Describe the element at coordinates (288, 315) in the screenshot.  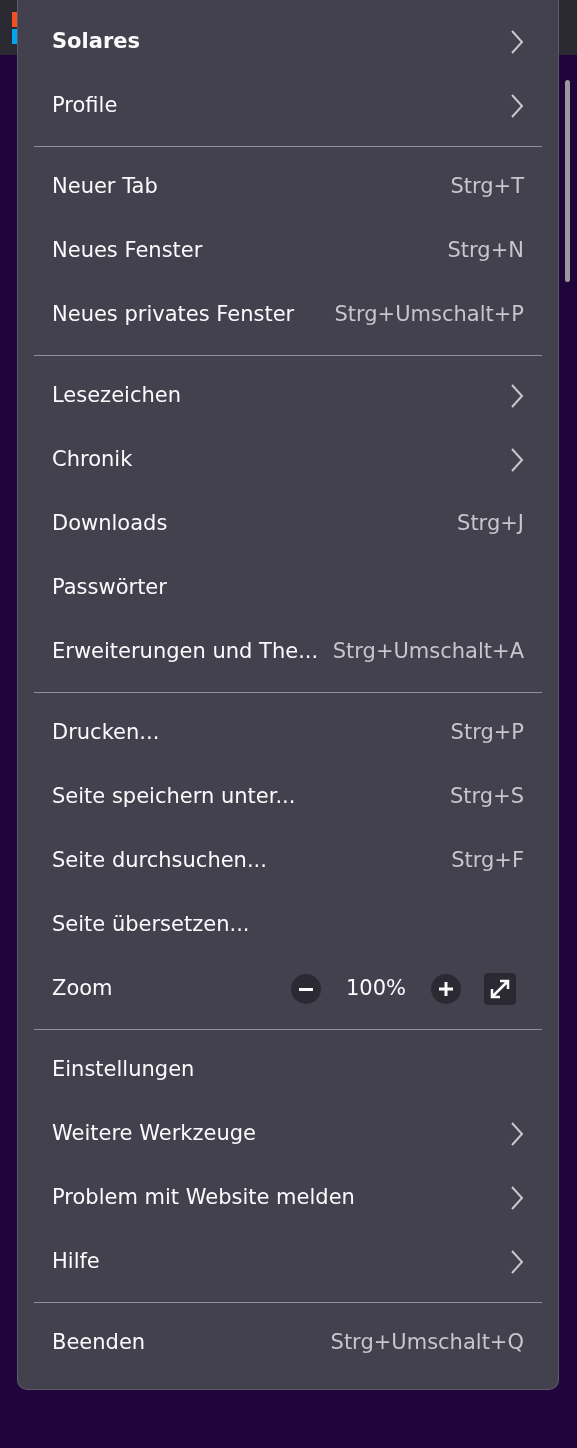
I see `menu-item: Neues privates Fenster Strg+Umschalt+P` at that location.